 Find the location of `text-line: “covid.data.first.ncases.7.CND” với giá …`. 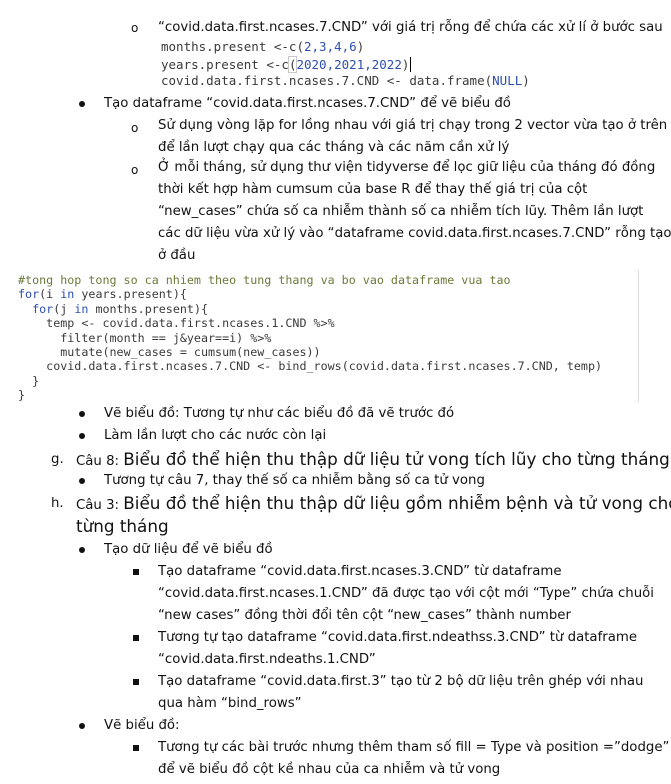

text-line: “covid.data.first.ncases.7.CND” với giá … is located at coordinates (410, 27).